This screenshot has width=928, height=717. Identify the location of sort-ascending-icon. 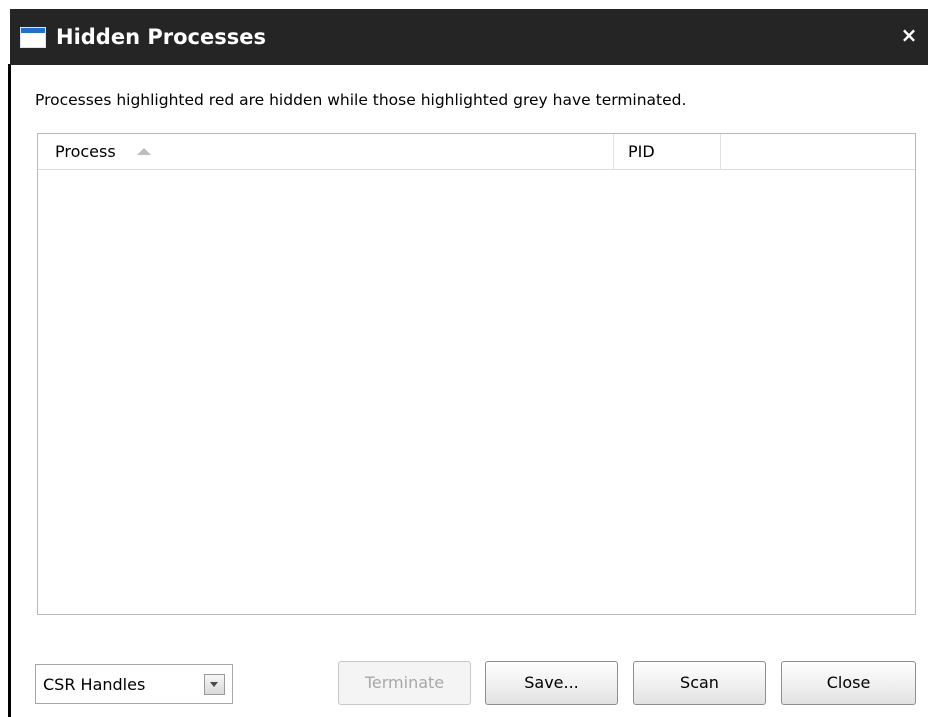
(144, 151).